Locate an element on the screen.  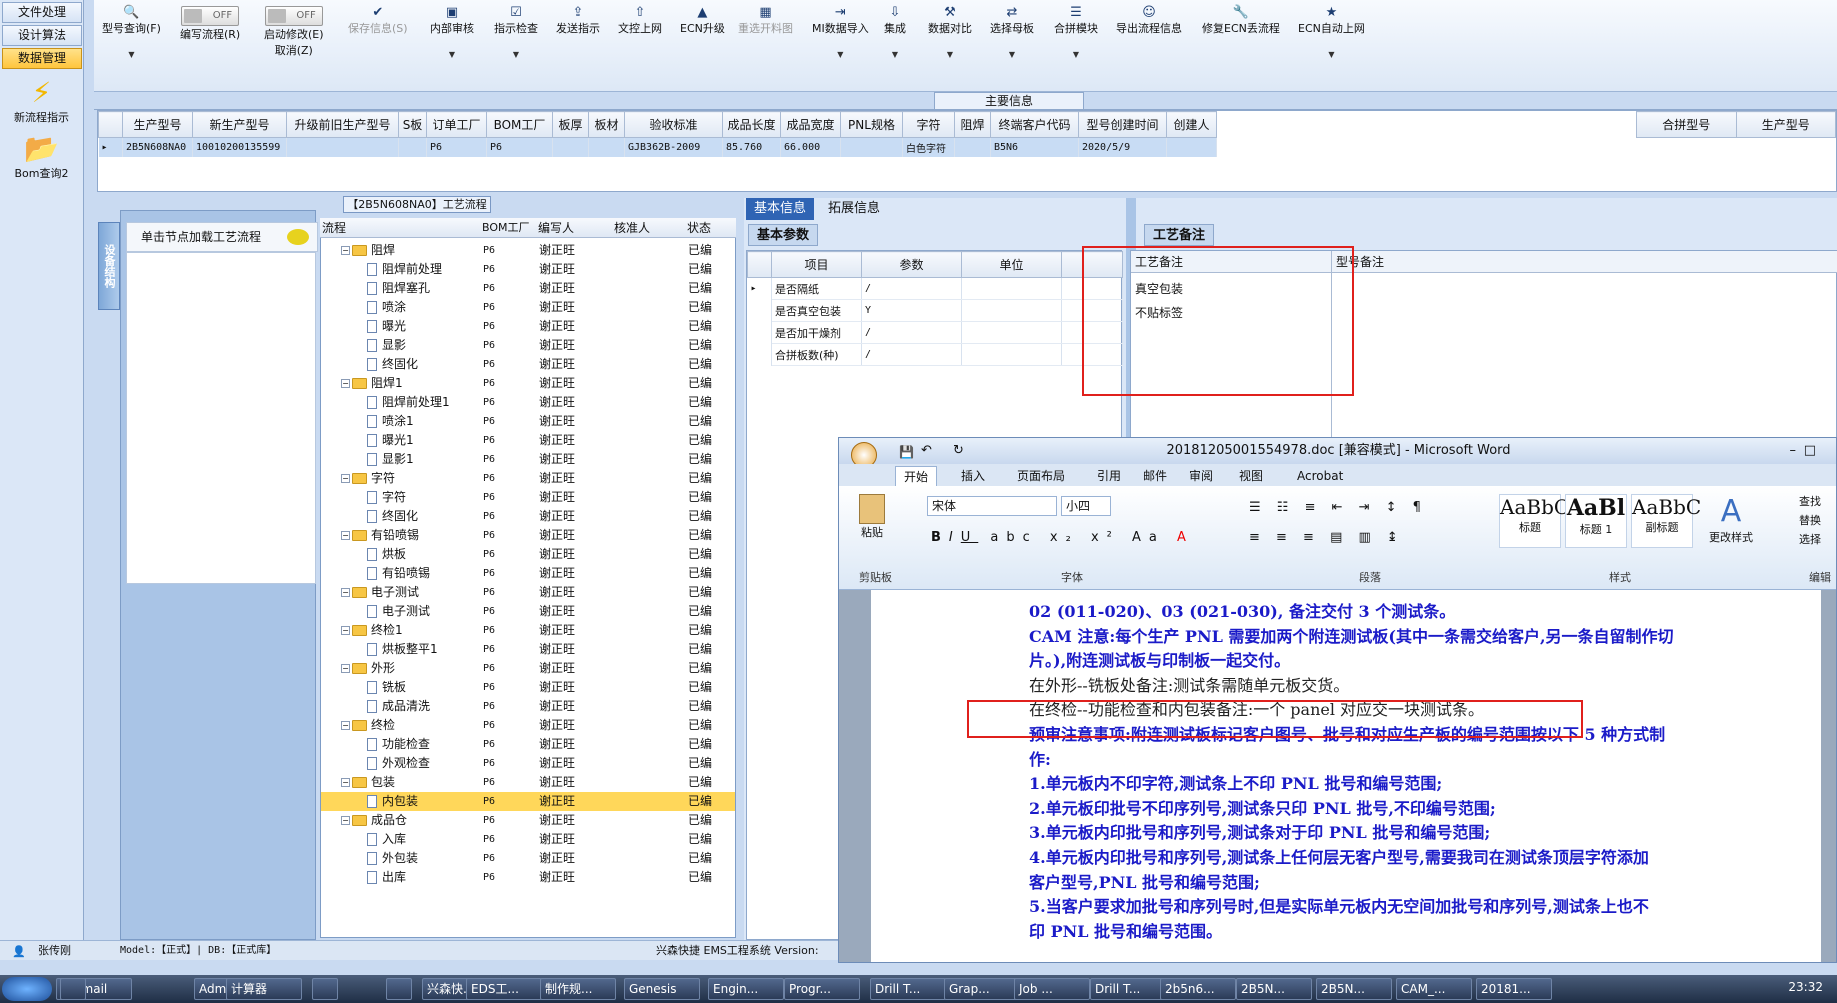
grid-cell: GJB362B-2009 is located at coordinates (673, 147).